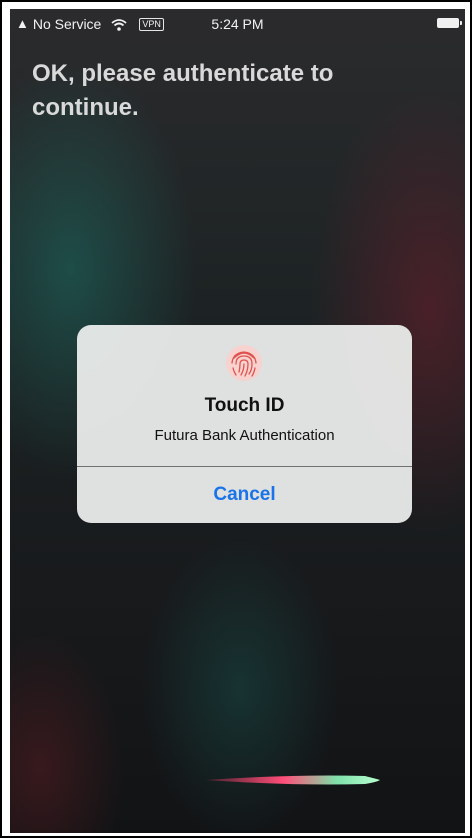 This screenshot has width=472, height=838. Describe the element at coordinates (449, 23) in the screenshot. I see `battery-icon` at that location.